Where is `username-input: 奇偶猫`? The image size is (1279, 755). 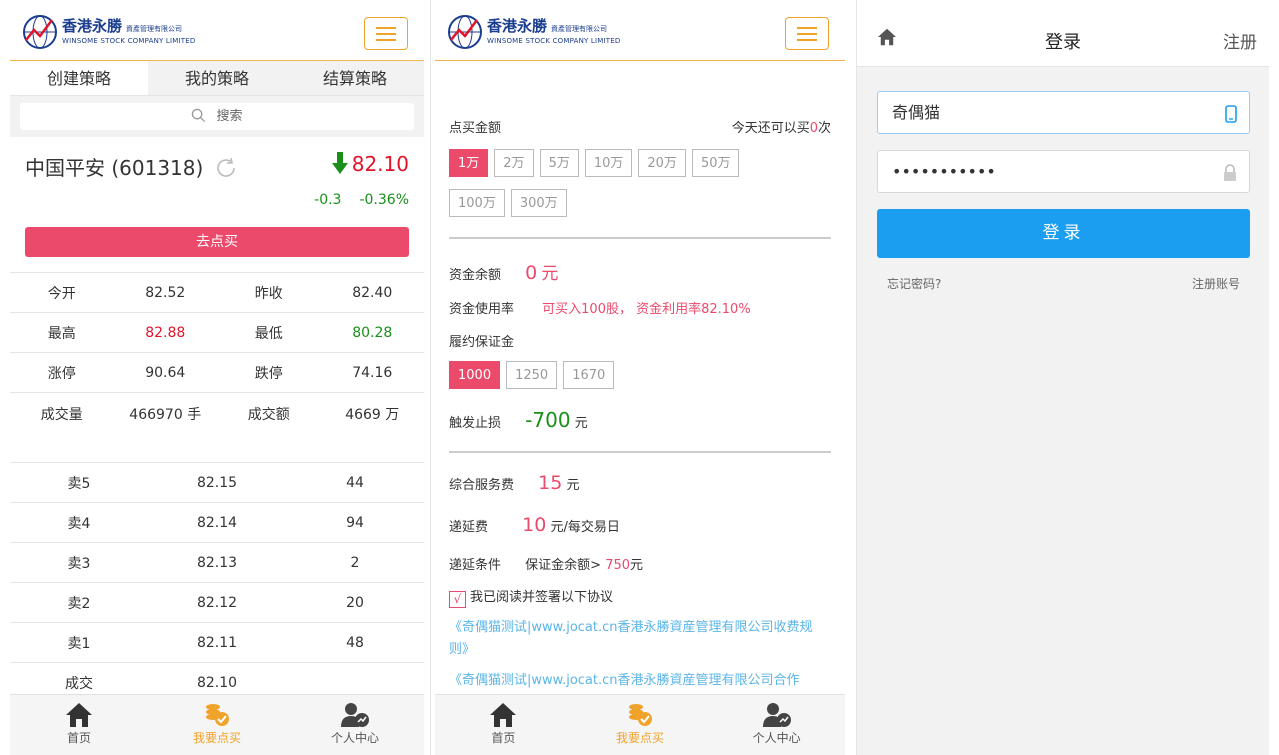 username-input: 奇偶猫 is located at coordinates (1063, 112).